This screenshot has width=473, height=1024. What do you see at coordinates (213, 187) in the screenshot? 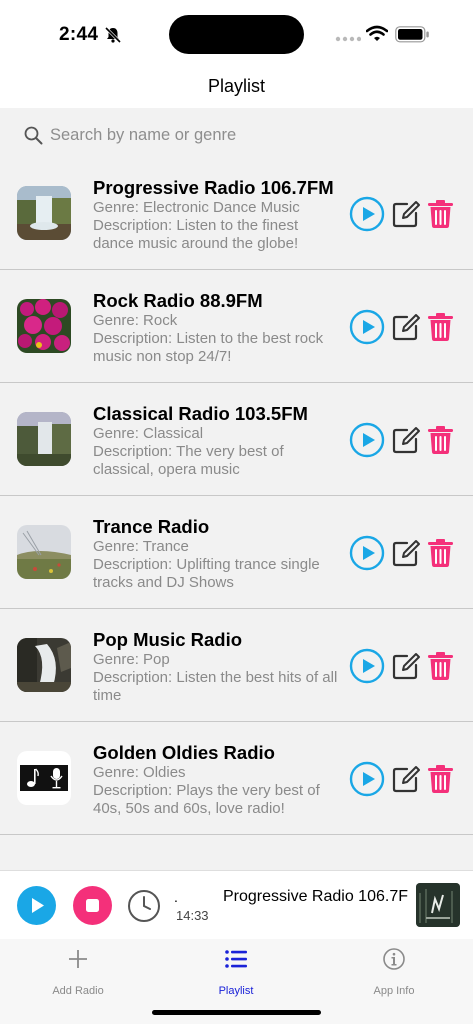
I see `station-name: Progressive Radio 106.7FM` at bounding box center [213, 187].